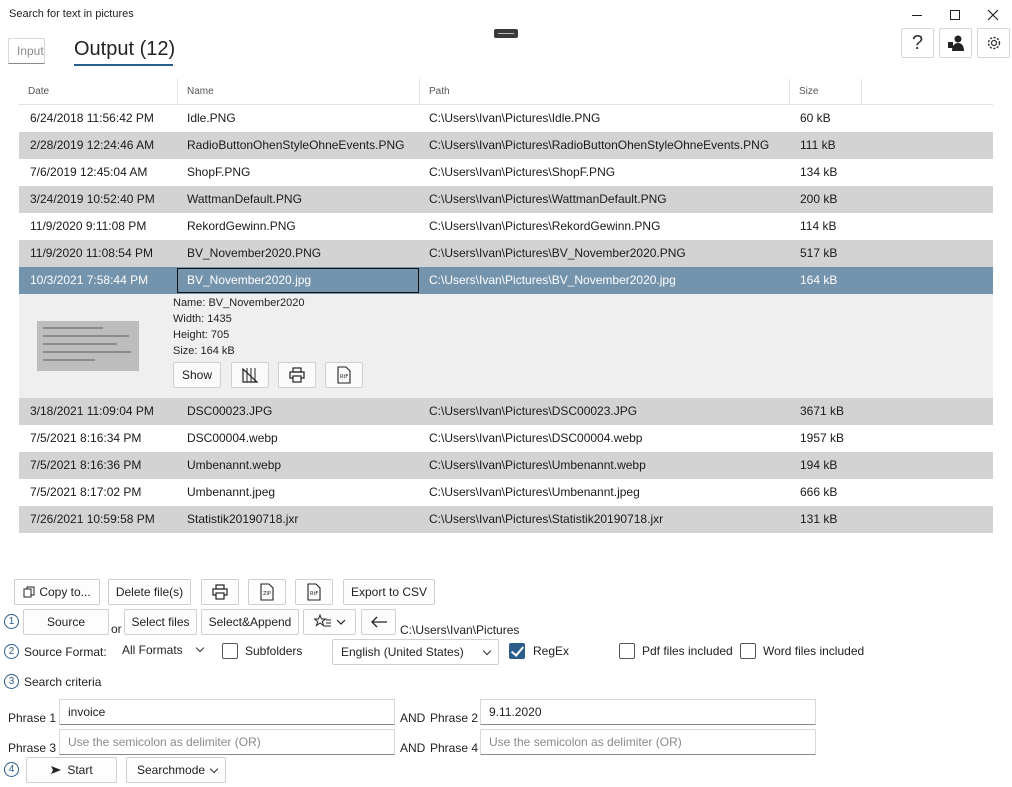 Image resolution: width=1012 pixels, height=787 pixels. I want to click on help-button: ?, so click(917, 43).